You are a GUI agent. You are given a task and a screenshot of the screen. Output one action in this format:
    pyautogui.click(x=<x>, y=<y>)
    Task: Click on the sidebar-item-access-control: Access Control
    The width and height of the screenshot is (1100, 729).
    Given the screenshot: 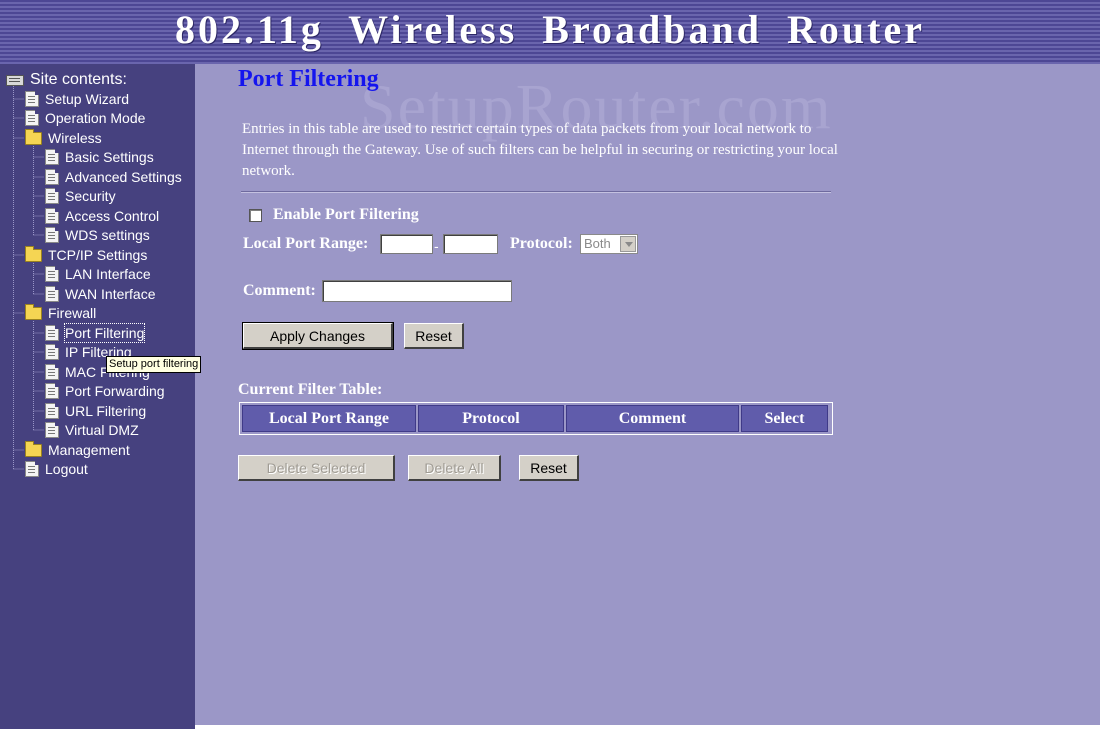 What is the action you would take?
    pyautogui.click(x=102, y=216)
    